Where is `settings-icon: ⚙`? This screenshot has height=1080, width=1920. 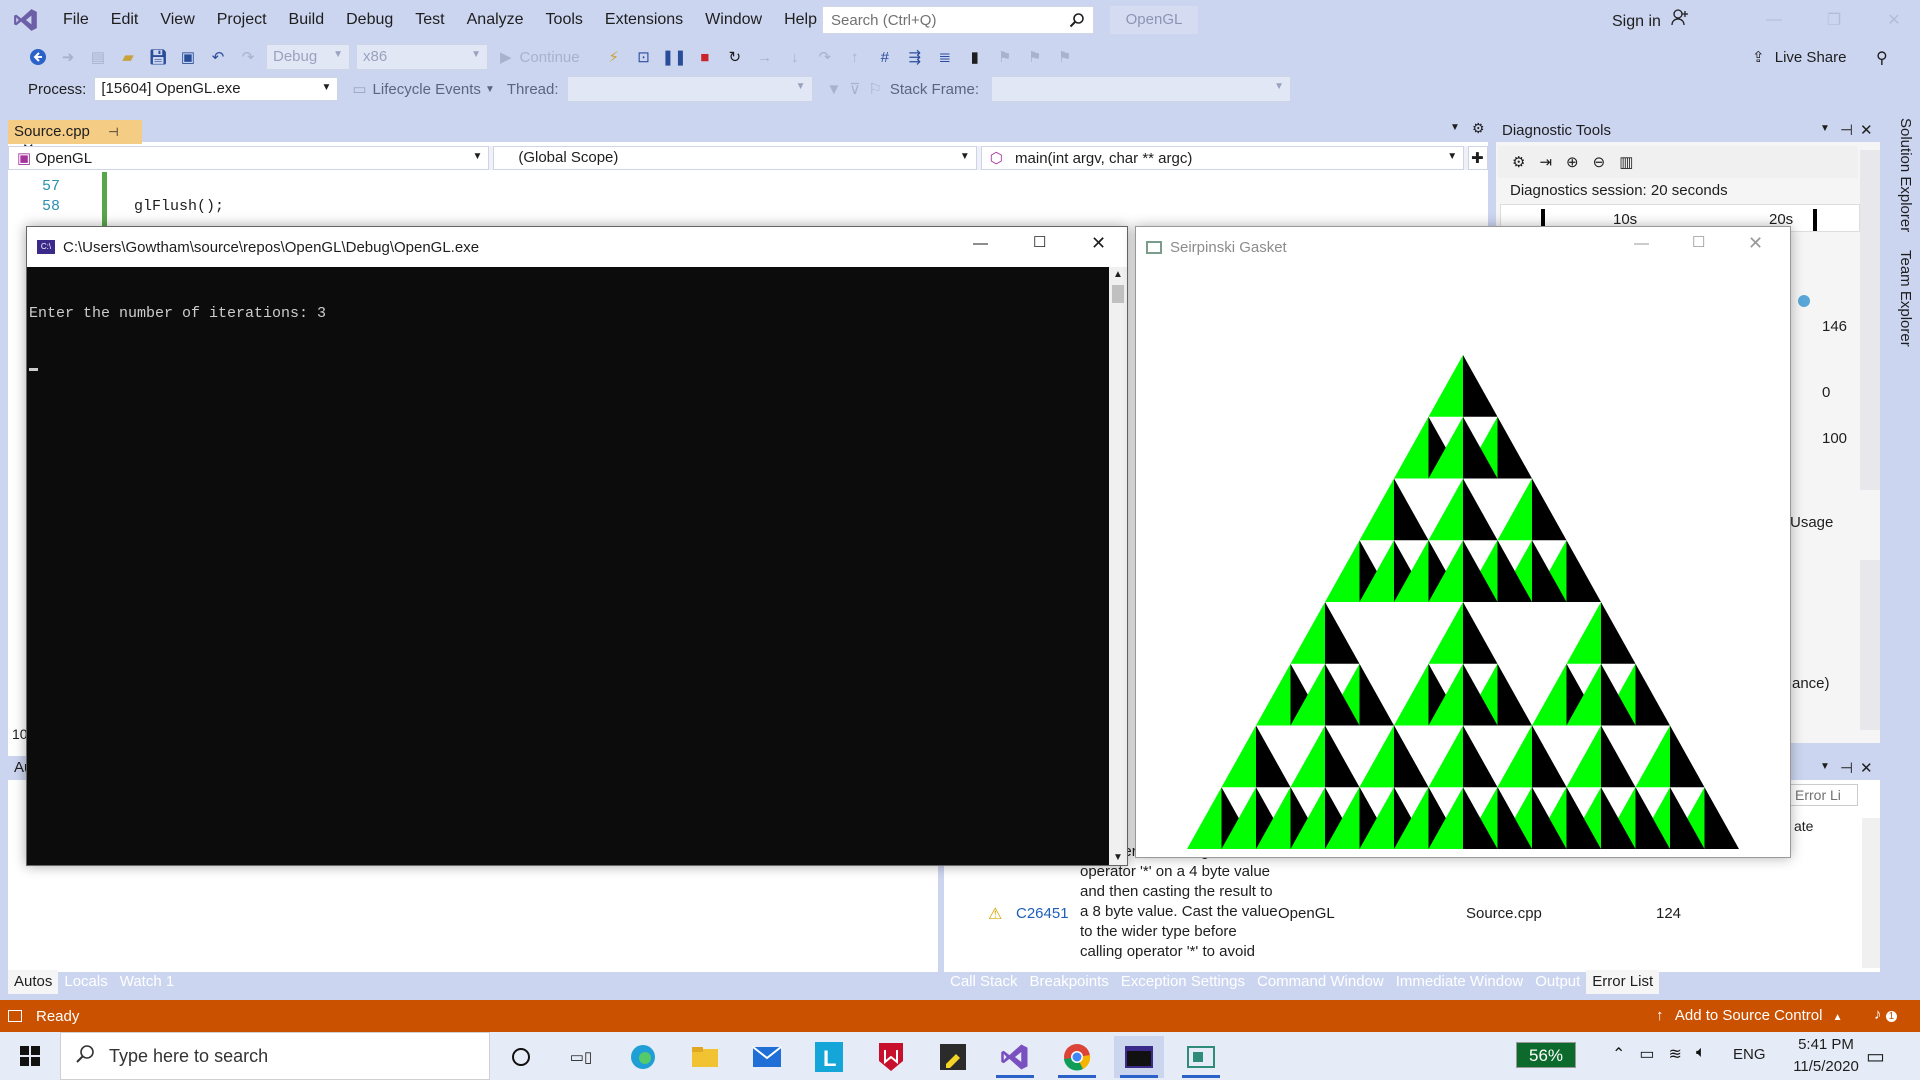
settings-icon: ⚙ is located at coordinates (1478, 128).